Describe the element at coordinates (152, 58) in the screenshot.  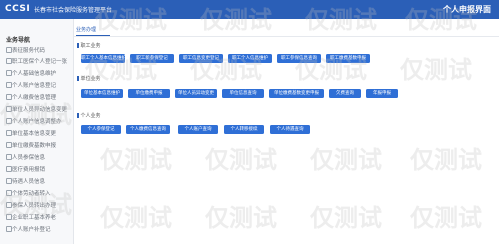
I see `service-button: 职工新参保登记` at that location.